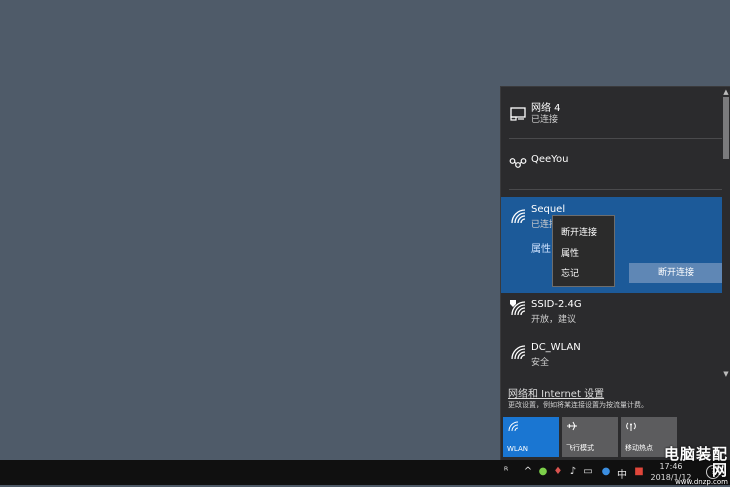 The image size is (730, 487). Describe the element at coordinates (612, 357) in the screenshot. I see `network-item-dc-wlan: DC_WLAN 安全` at that location.